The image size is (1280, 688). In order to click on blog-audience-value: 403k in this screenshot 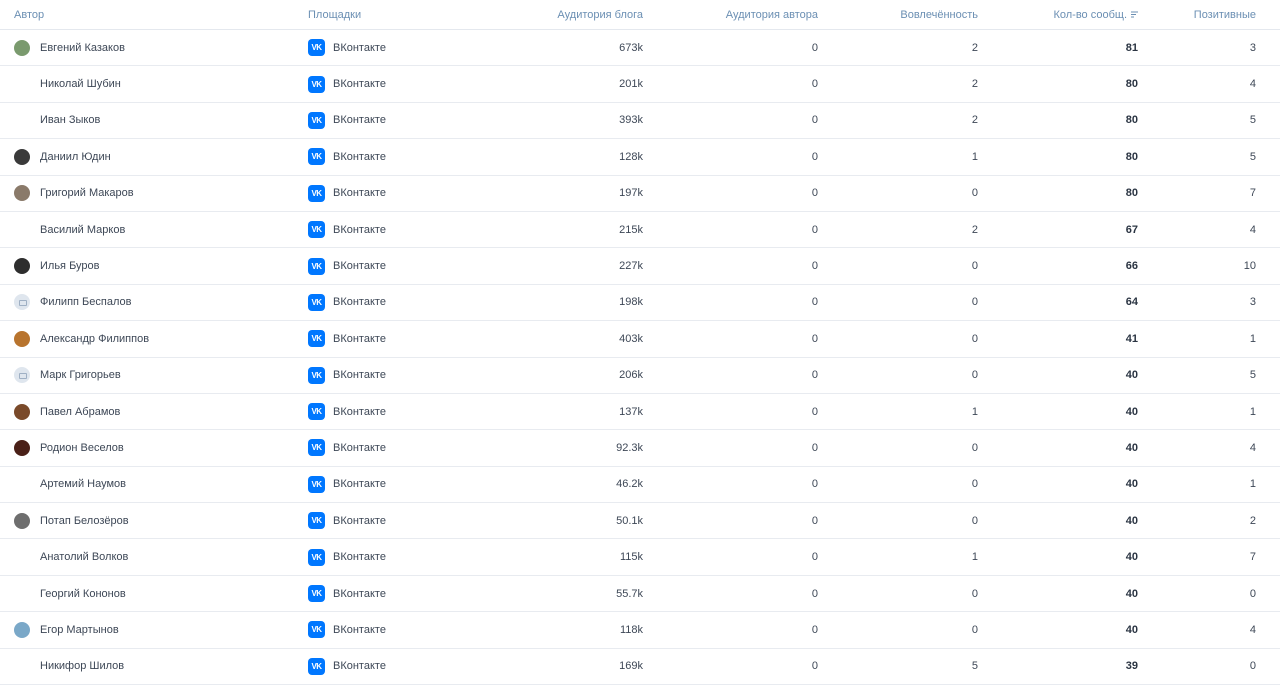, I will do `click(631, 338)`.